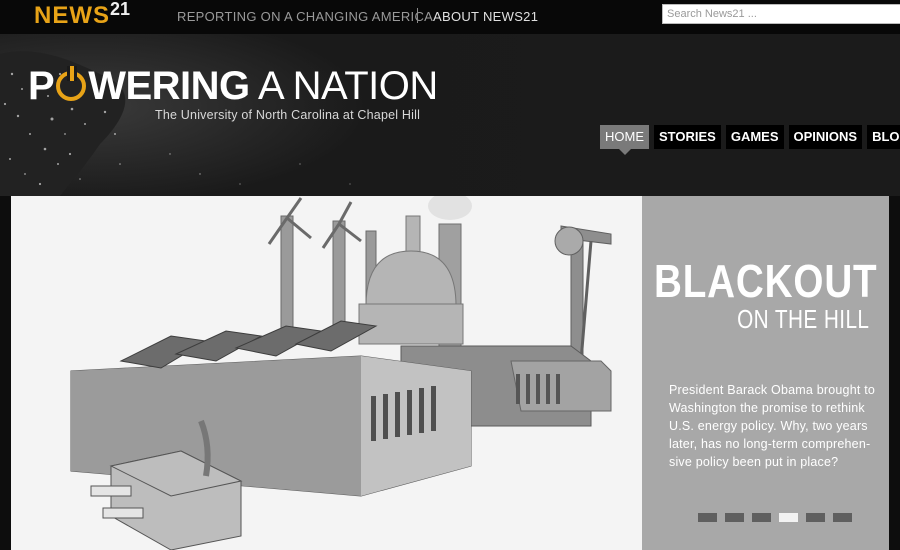  I want to click on news21-logo: NEWS21, so click(82, 15).